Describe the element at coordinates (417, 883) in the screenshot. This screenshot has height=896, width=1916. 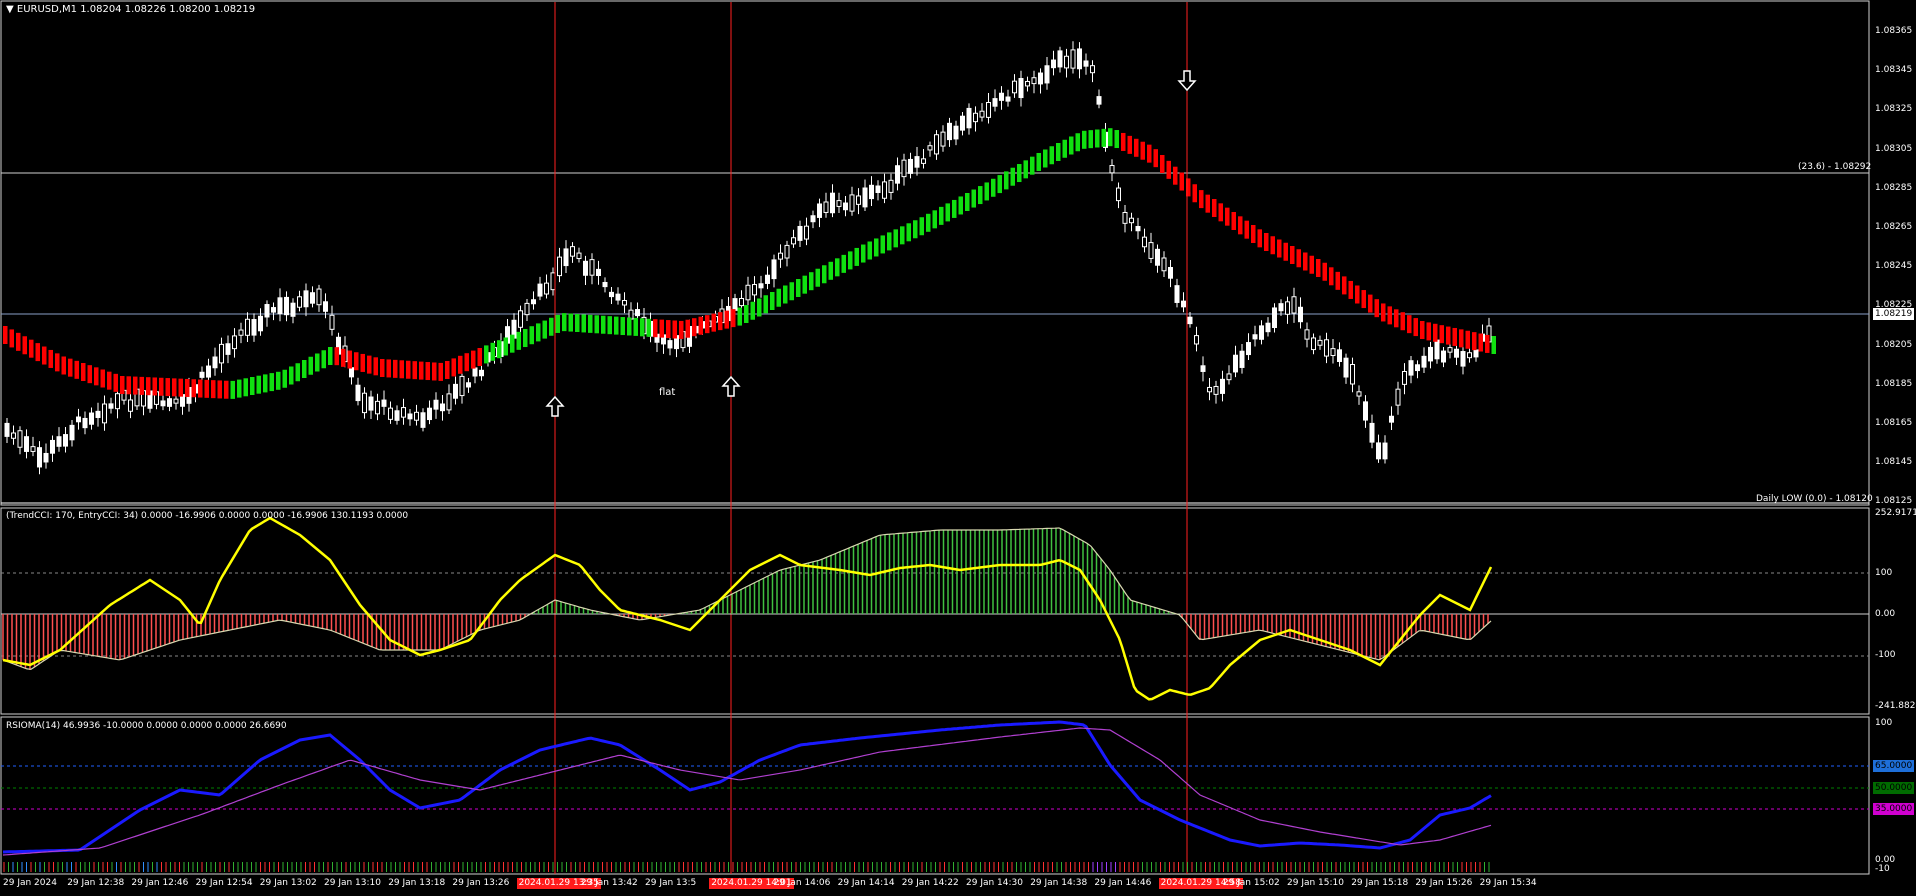
I see `time-tick: 29 Jan 13:18` at that location.